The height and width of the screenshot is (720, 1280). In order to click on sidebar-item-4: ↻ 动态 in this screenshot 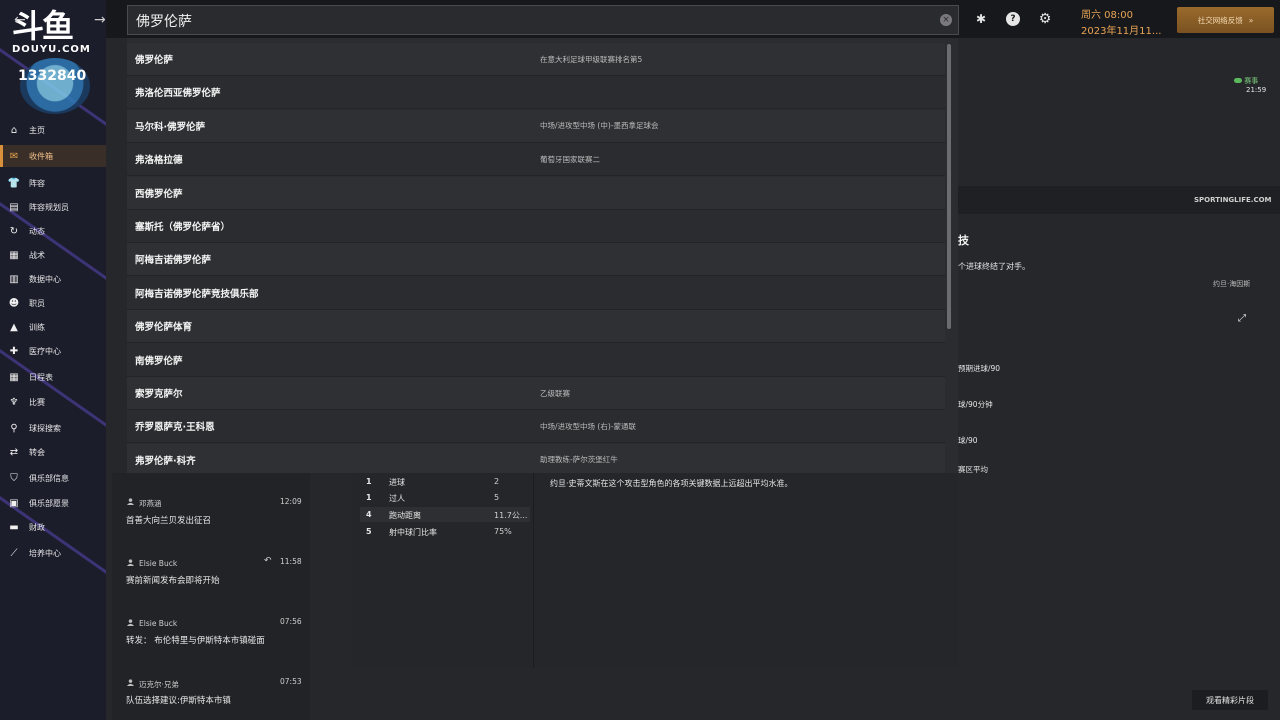, I will do `click(53, 231)`.